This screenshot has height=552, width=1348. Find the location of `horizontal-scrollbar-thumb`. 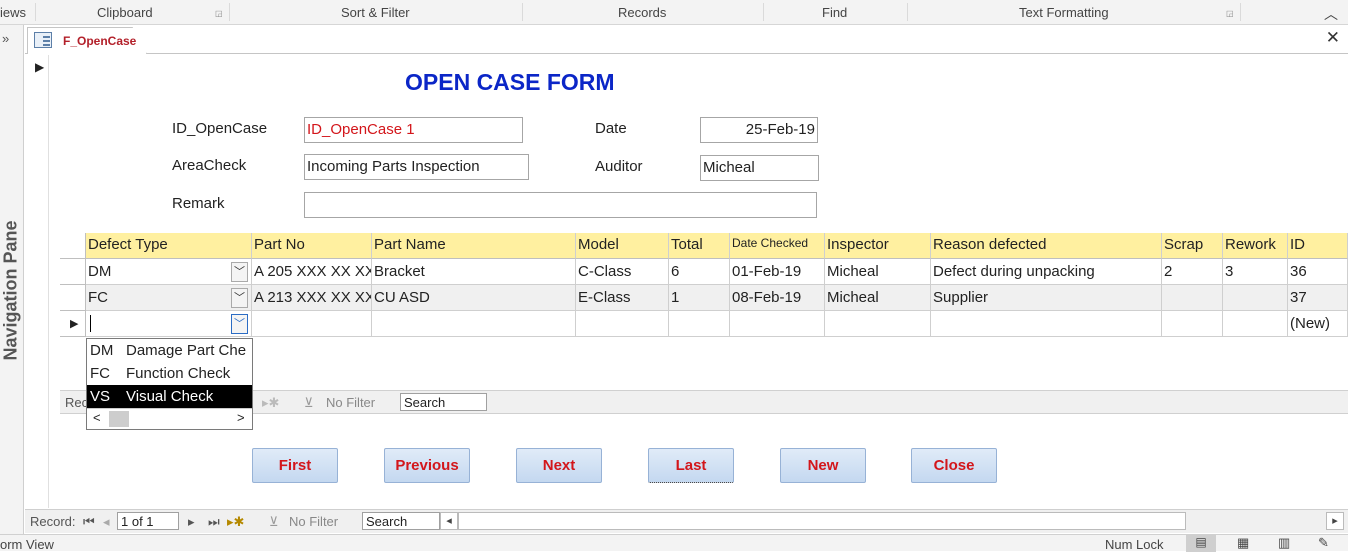

horizontal-scrollbar-thumb is located at coordinates (822, 521).